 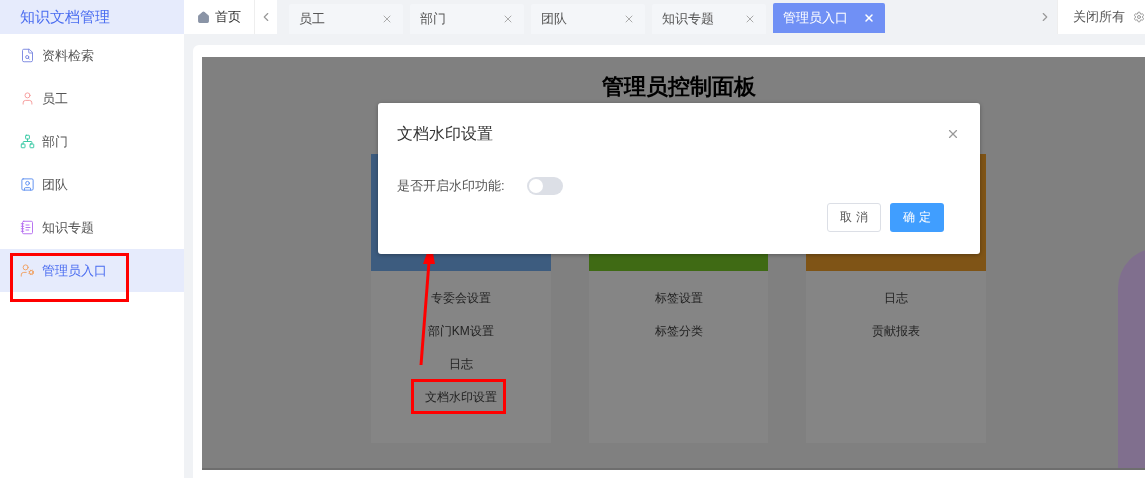 What do you see at coordinates (854, 217) in the screenshot?
I see `cancel-button: 取 消` at bounding box center [854, 217].